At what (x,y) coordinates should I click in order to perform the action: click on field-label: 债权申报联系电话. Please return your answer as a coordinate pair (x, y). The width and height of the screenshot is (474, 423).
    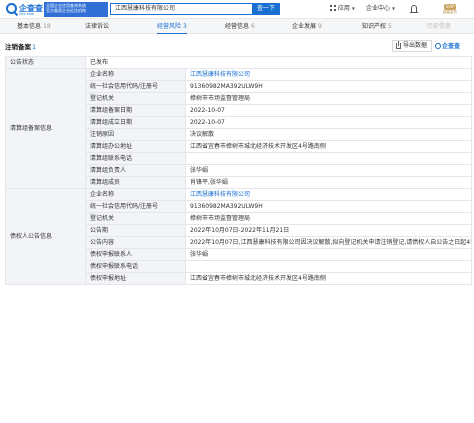
    Looking at the image, I should click on (135, 266).